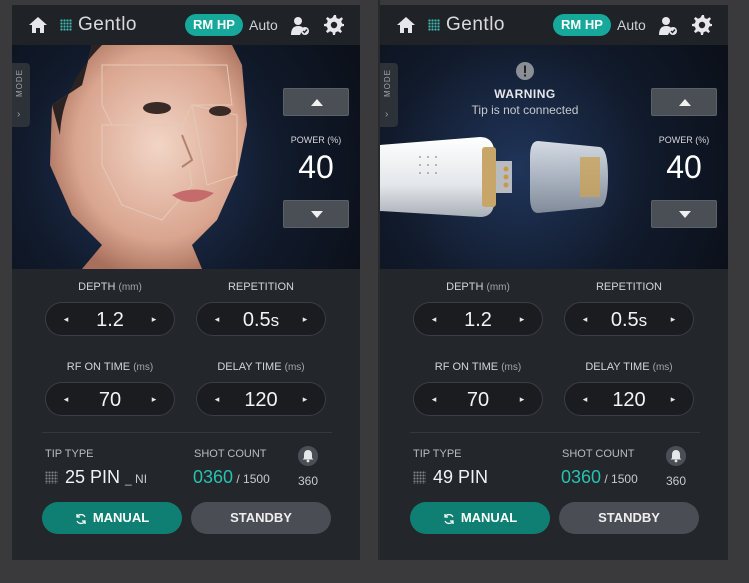 The height and width of the screenshot is (583, 749). Describe the element at coordinates (525, 71) in the screenshot. I see `warning-icon` at that location.